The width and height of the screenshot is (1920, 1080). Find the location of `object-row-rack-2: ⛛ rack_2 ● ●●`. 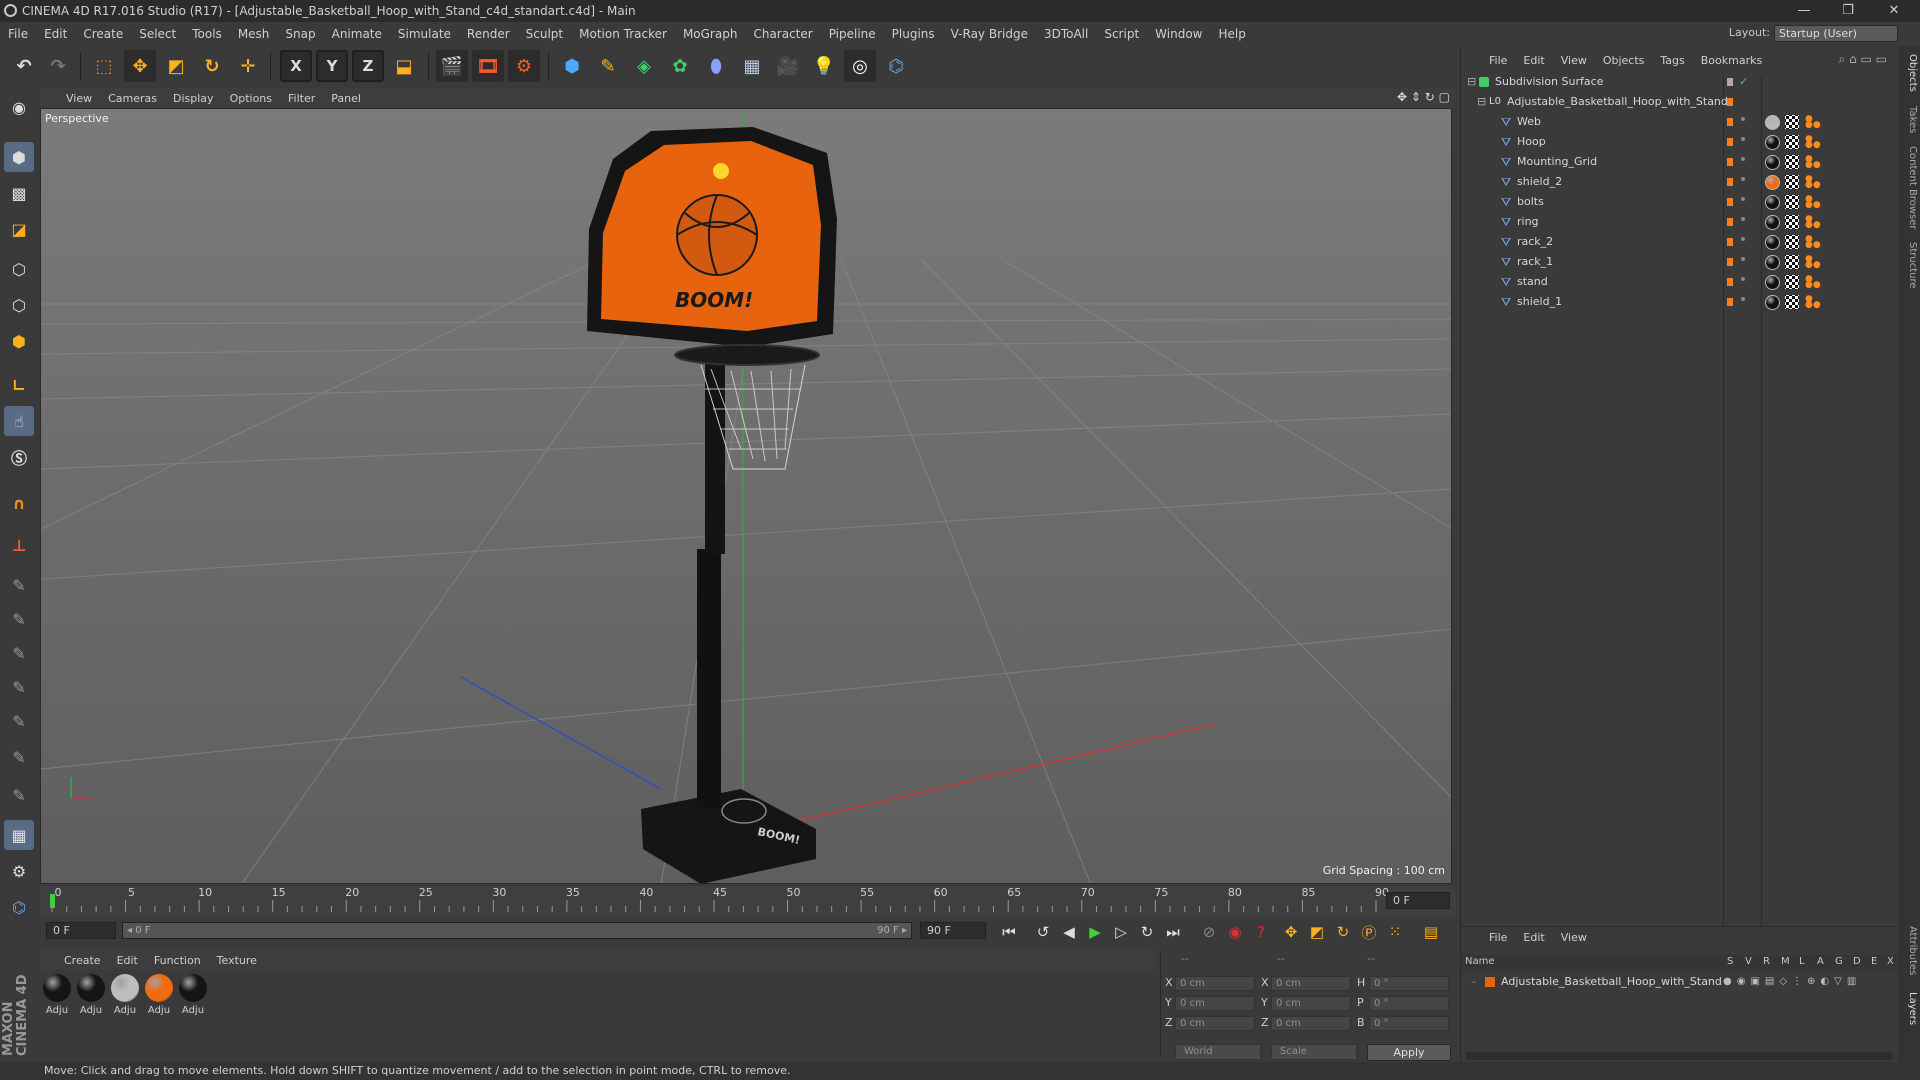

object-row-rack-2: ⛛ rack_2 ● ●● is located at coordinates (1679, 242).